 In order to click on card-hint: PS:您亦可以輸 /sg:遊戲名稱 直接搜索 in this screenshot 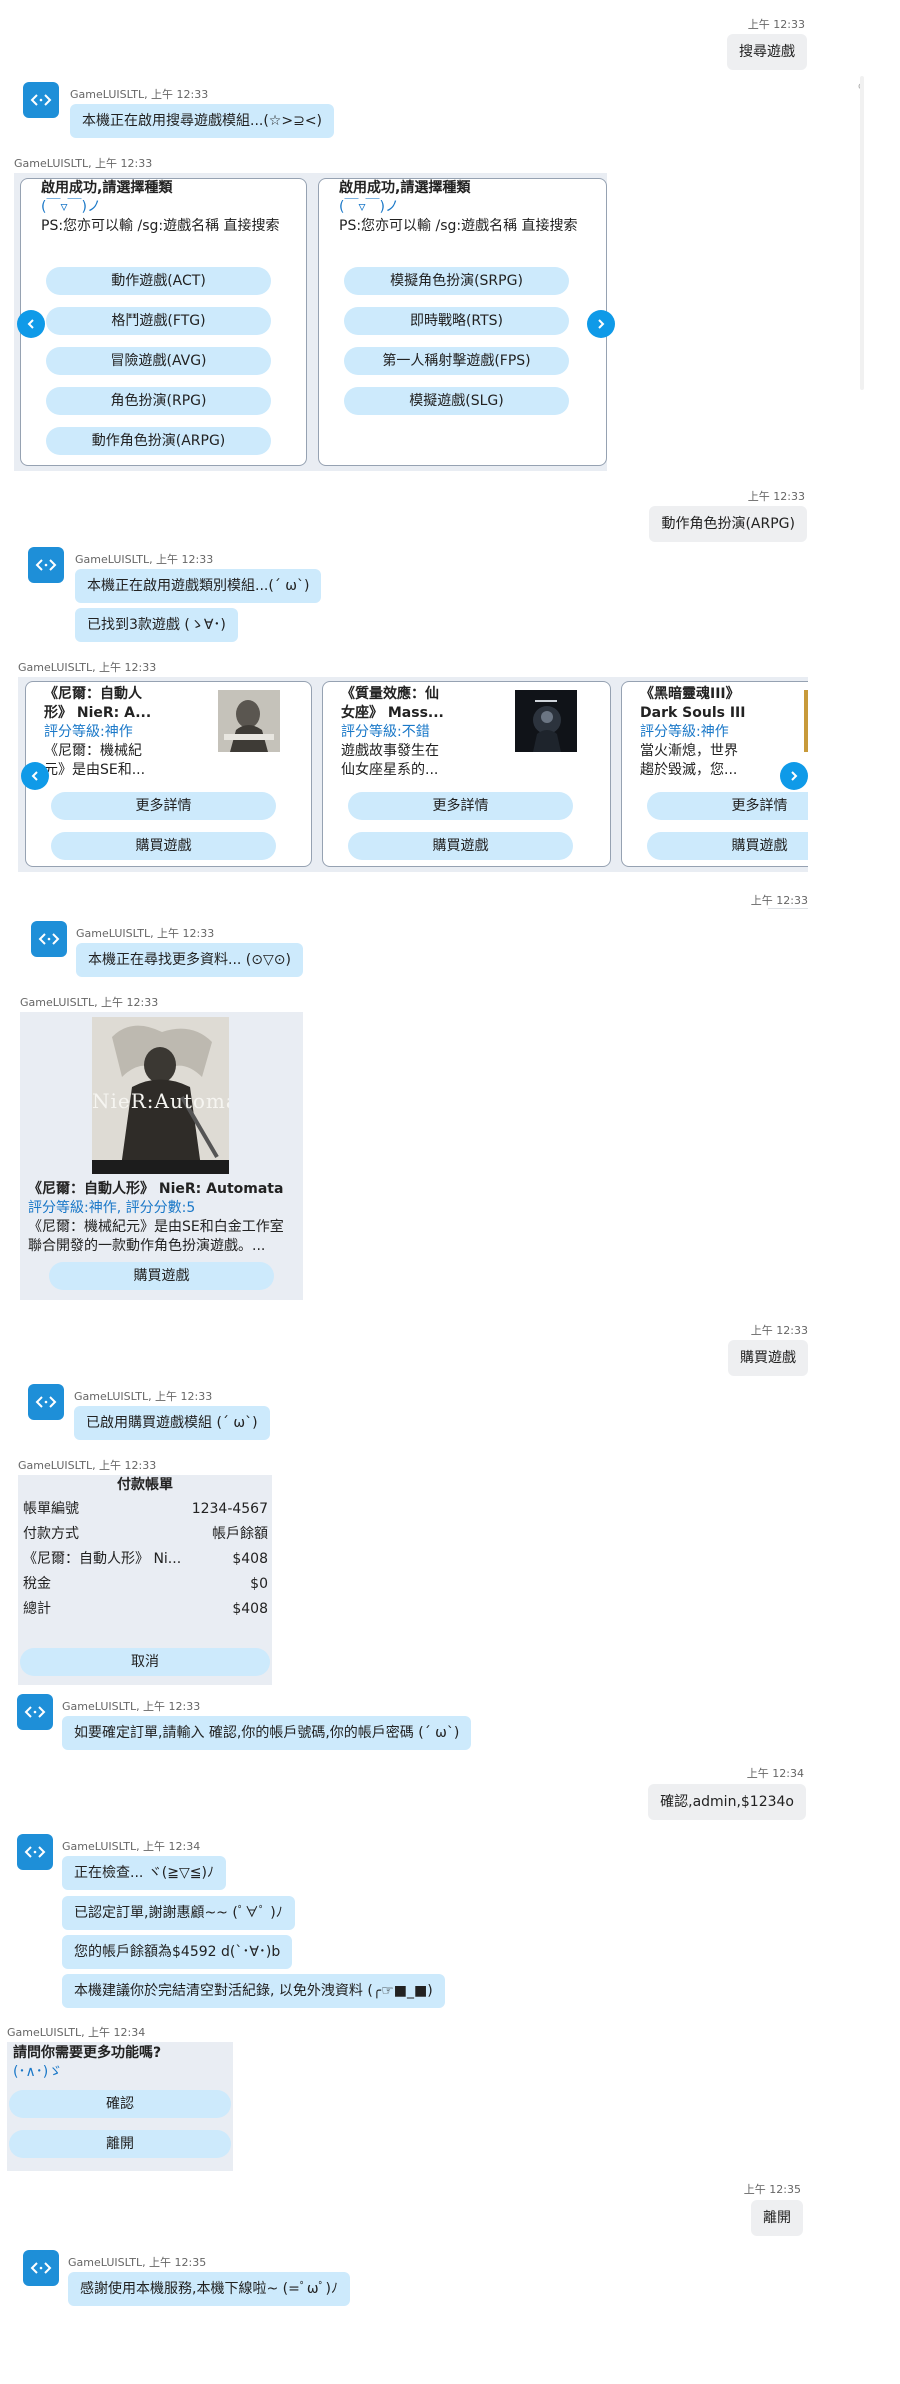, I will do `click(160, 226)`.